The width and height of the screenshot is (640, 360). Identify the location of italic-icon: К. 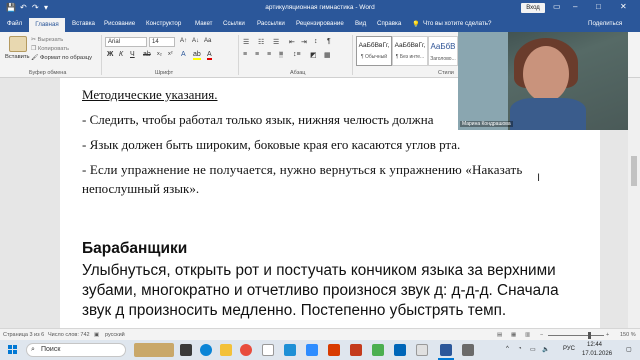
(121, 54).